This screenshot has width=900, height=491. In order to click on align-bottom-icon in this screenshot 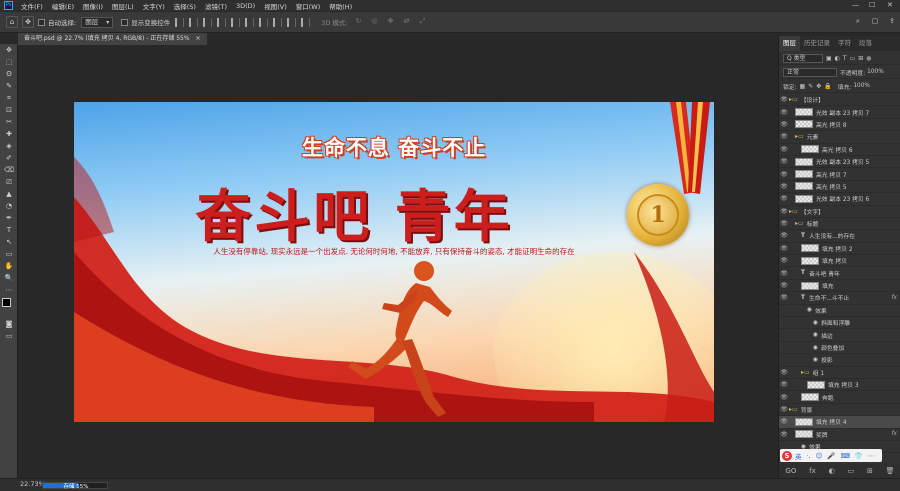, I will do `click(250, 22)`.